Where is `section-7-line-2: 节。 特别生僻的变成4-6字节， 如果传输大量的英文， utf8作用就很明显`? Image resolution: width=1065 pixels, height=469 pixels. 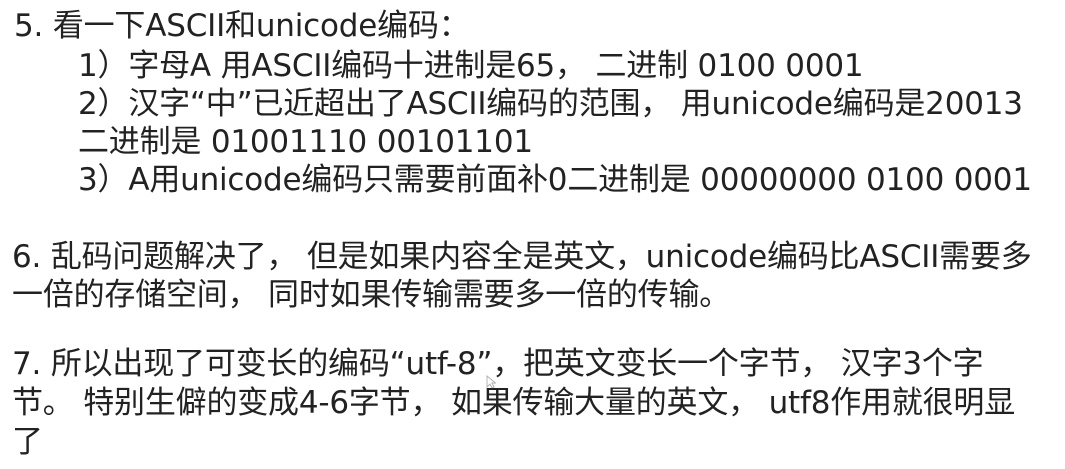 section-7-line-2: 节。 特别生僻的变成4-6字节， 如果传输大量的英文， utf8作用就很明显 is located at coordinates (514, 403).